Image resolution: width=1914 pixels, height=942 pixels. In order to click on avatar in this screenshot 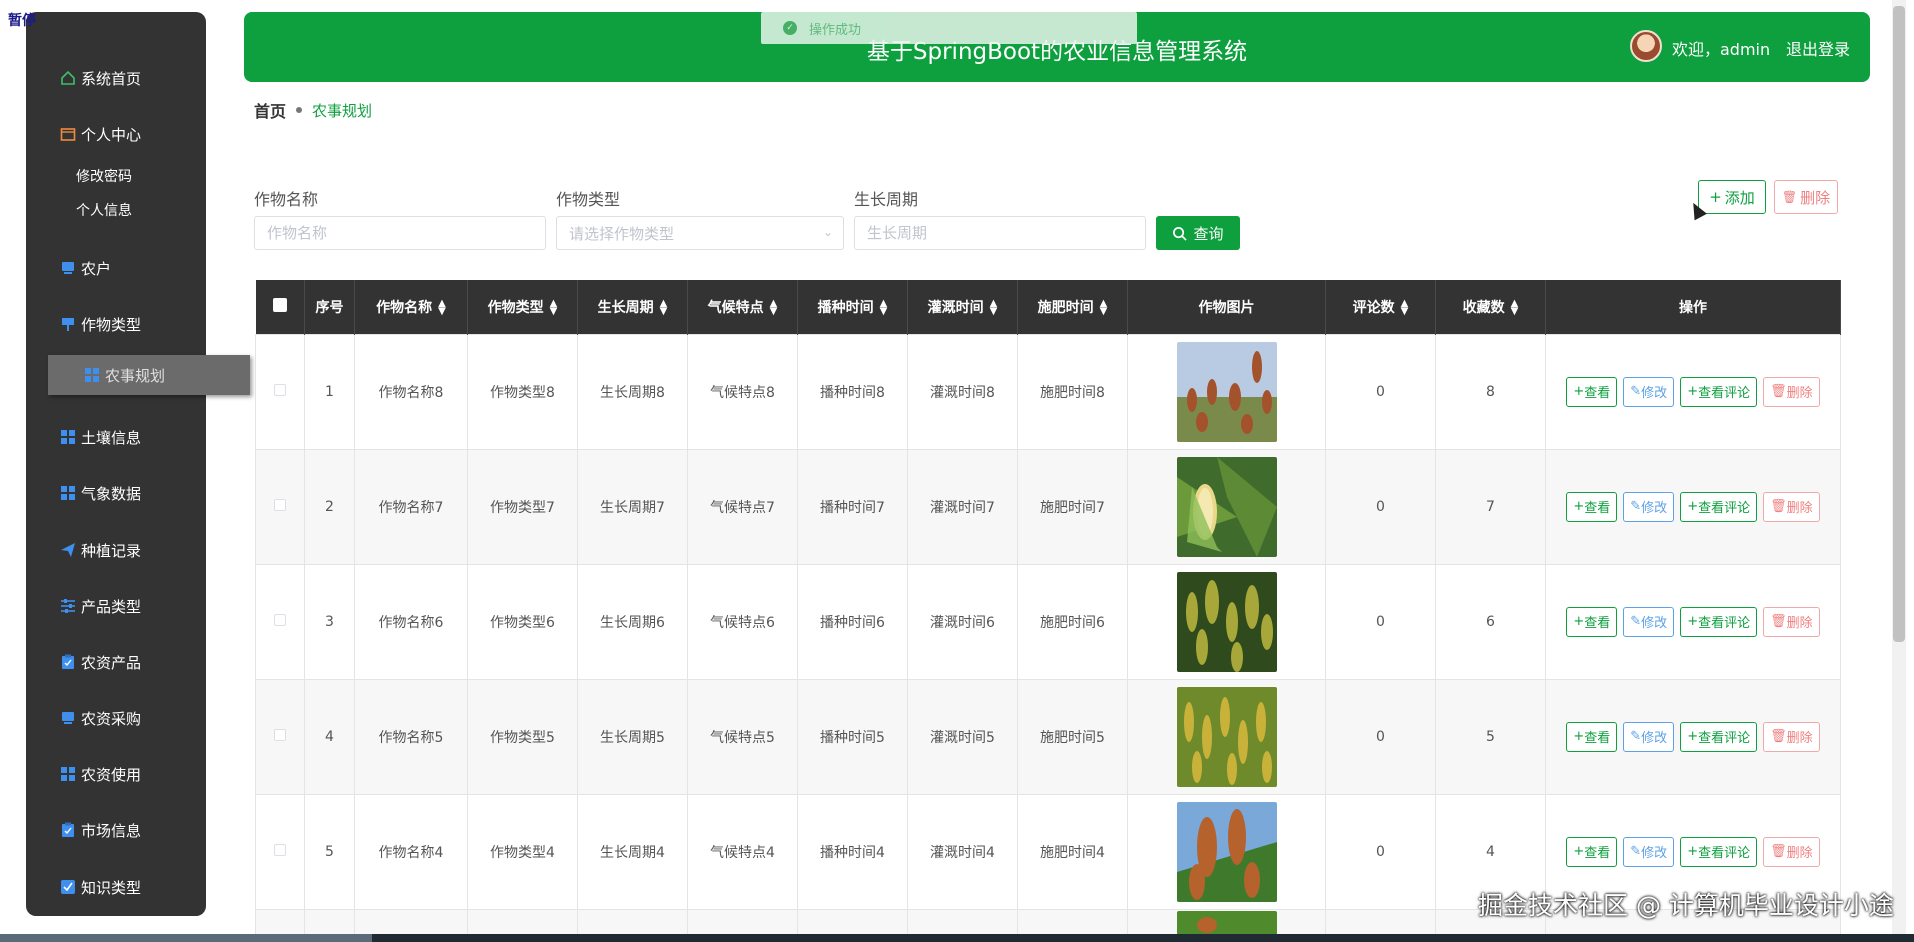, I will do `click(1646, 46)`.